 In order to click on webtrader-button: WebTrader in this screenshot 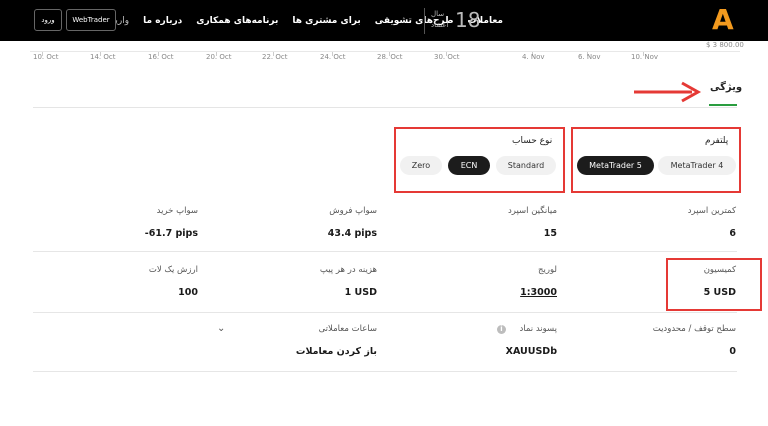, I will do `click(91, 20)`.